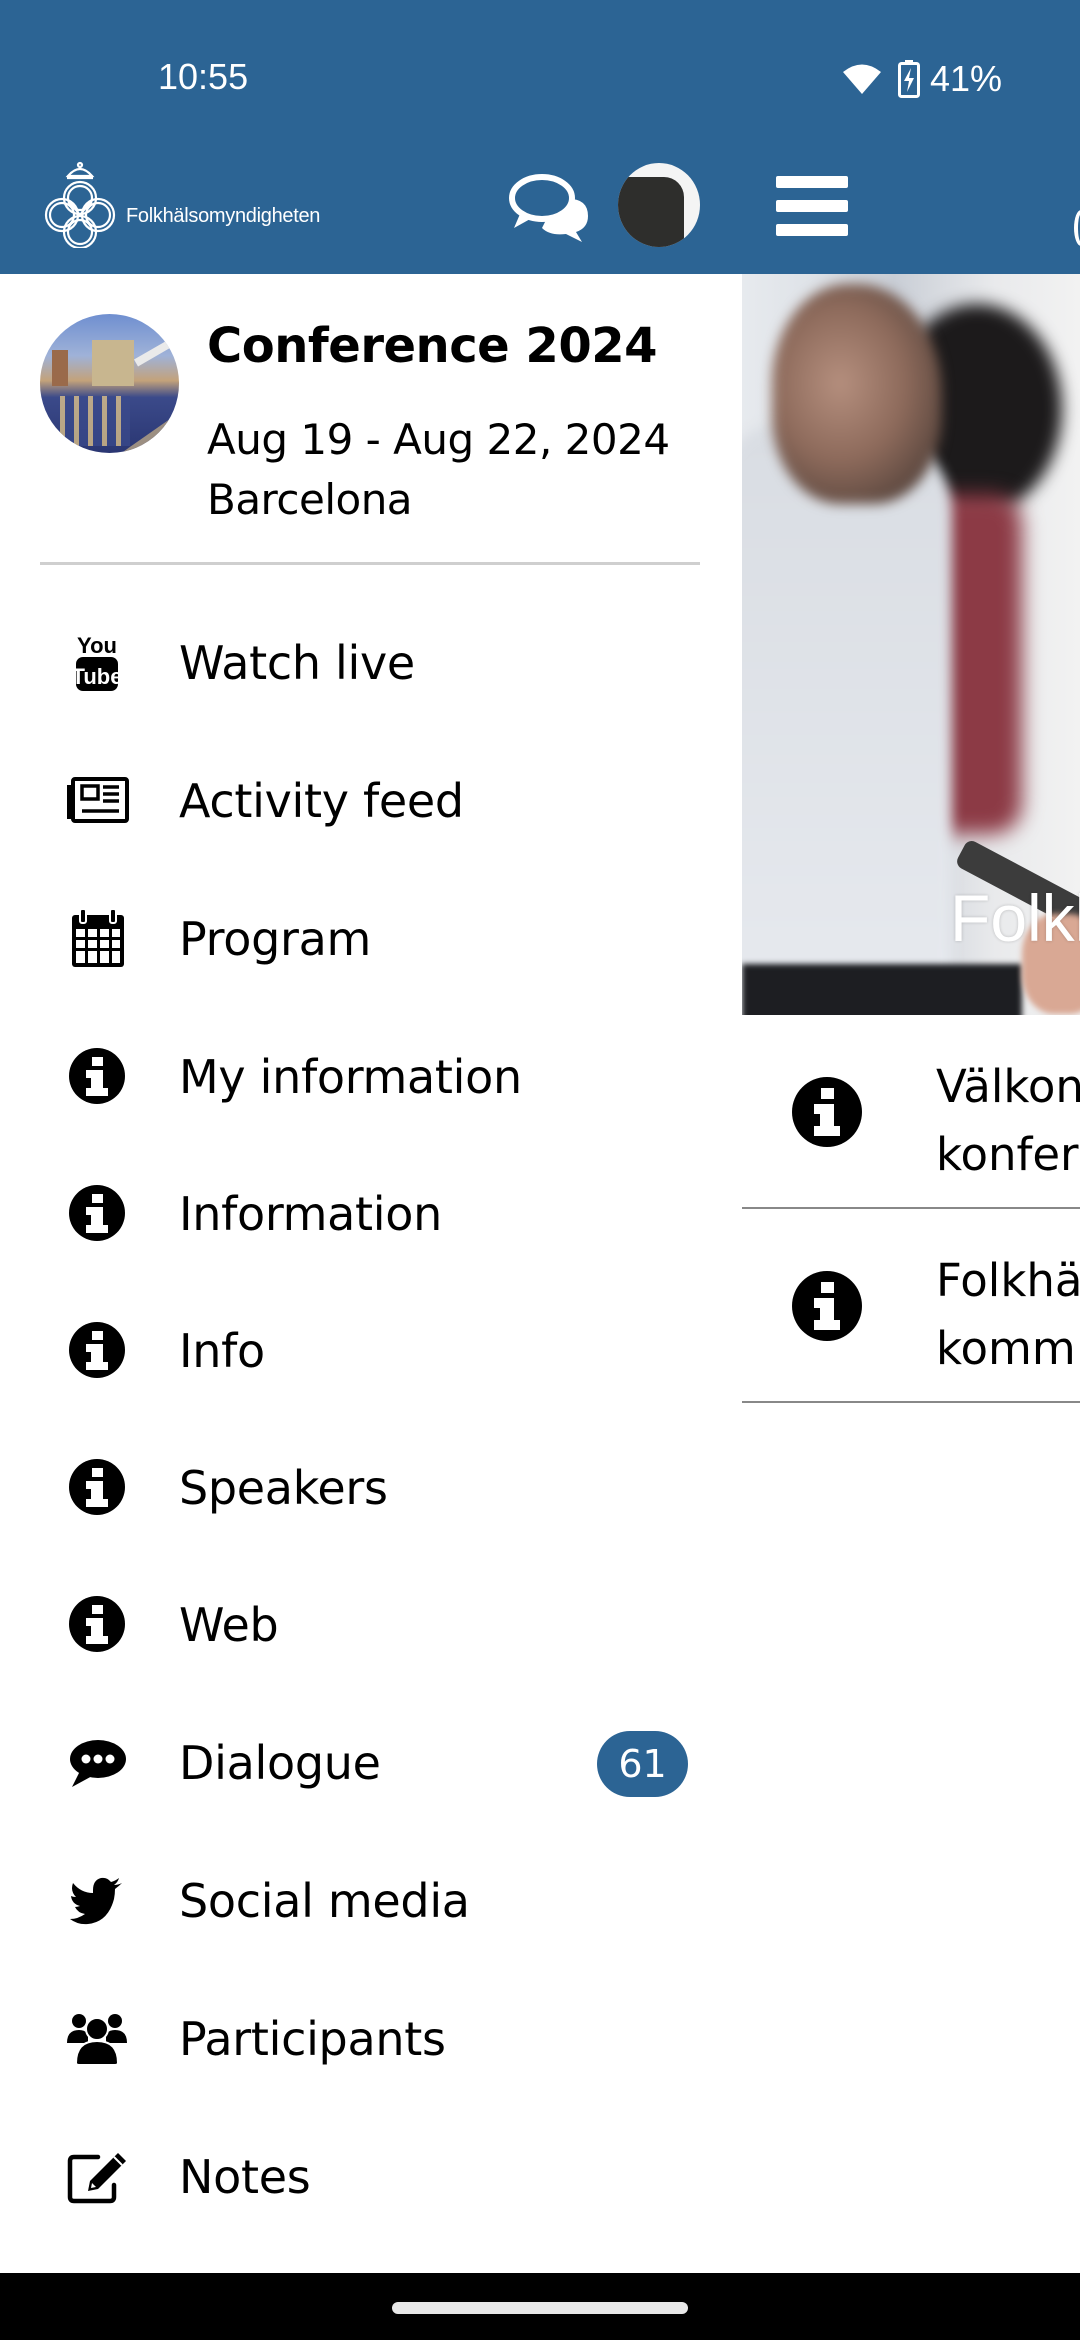 The width and height of the screenshot is (1080, 2340). What do you see at coordinates (1007, 1154) in the screenshot?
I see `news-title-line2: konfer` at bounding box center [1007, 1154].